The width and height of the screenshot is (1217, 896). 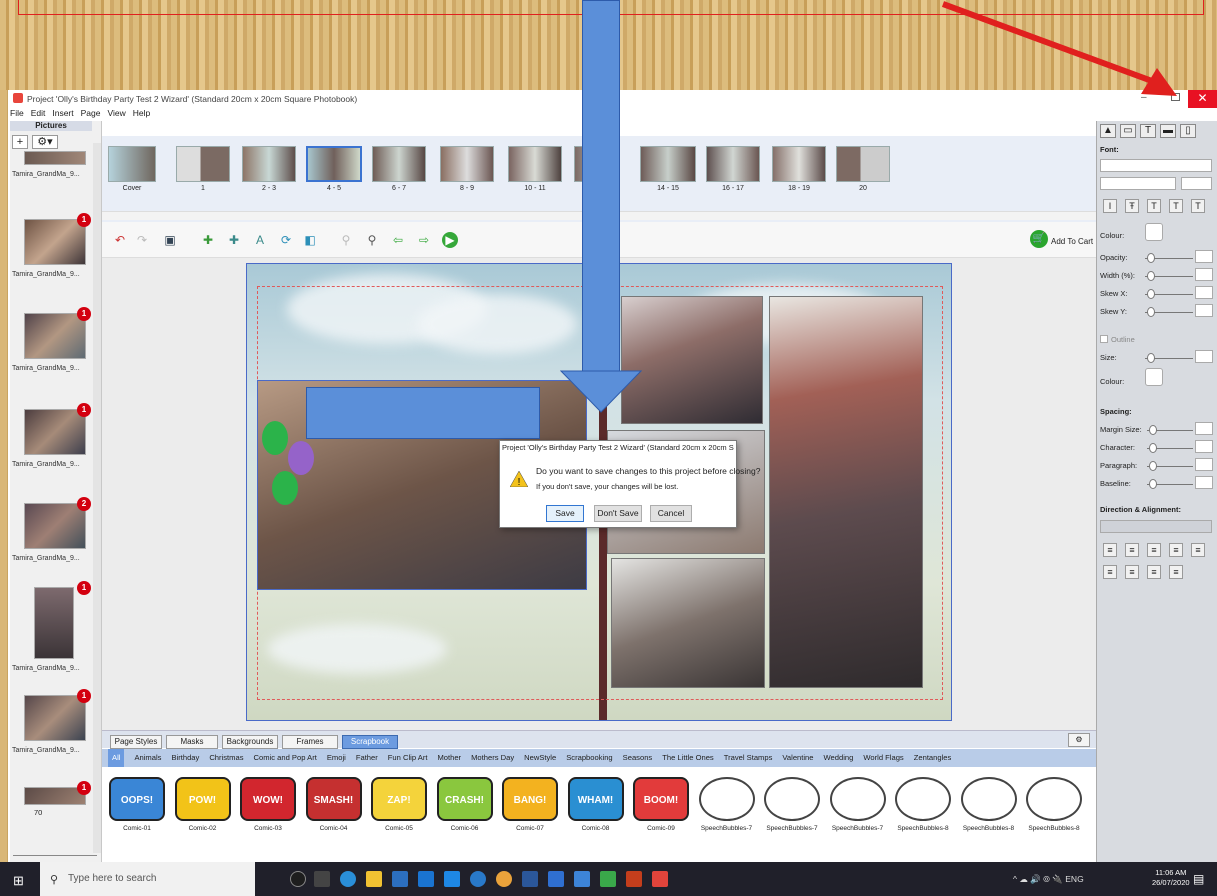 I want to click on category-item: Mothers Day, so click(x=492, y=758).